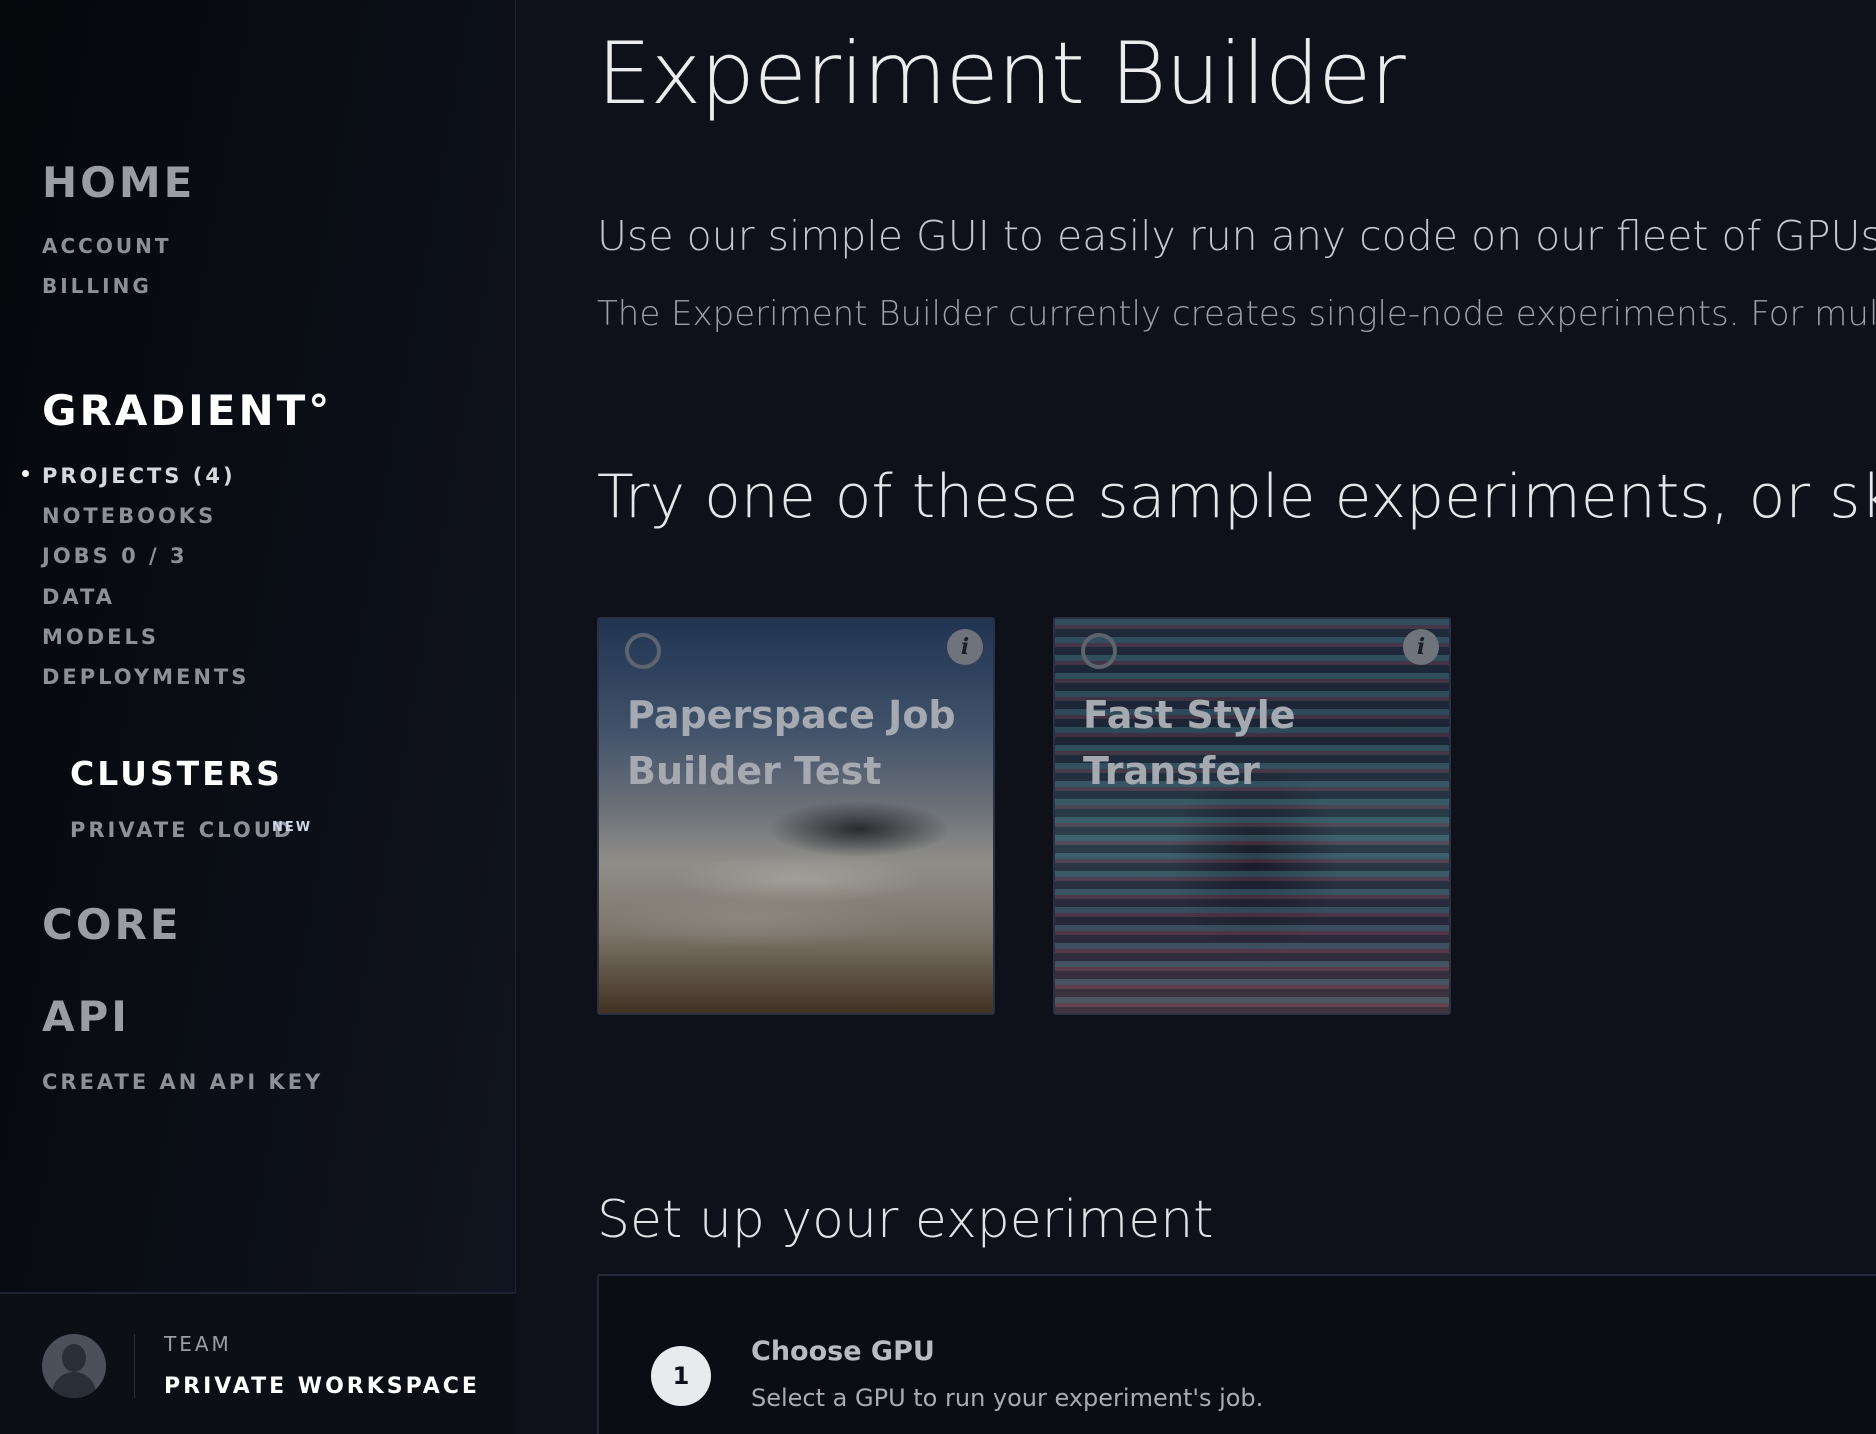 The height and width of the screenshot is (1434, 1876). I want to click on nav-api: API, so click(86, 1016).